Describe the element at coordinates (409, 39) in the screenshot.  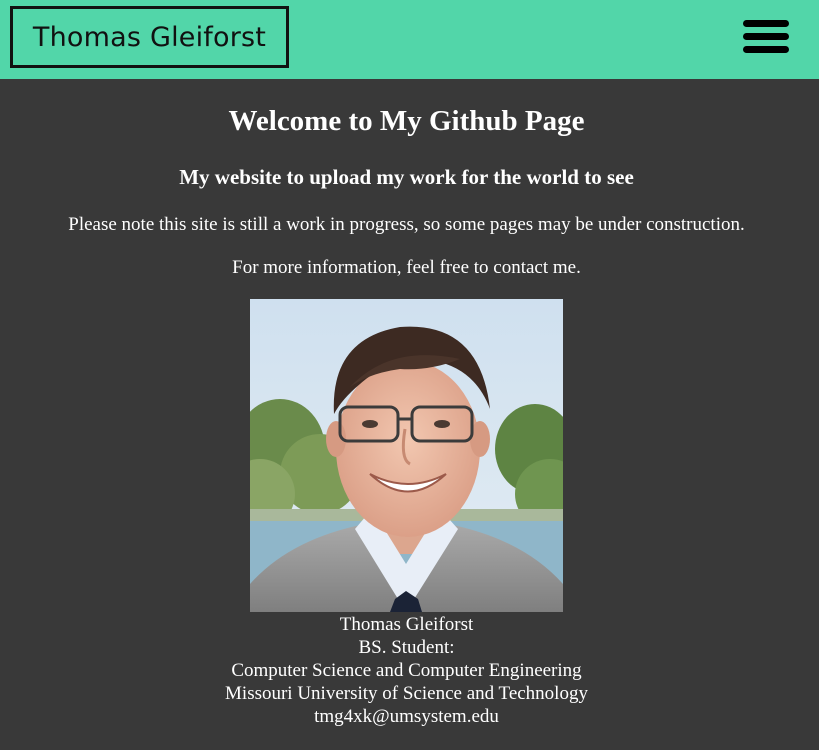
I see `top-navigation-bar: Thomas Gleiforst` at that location.